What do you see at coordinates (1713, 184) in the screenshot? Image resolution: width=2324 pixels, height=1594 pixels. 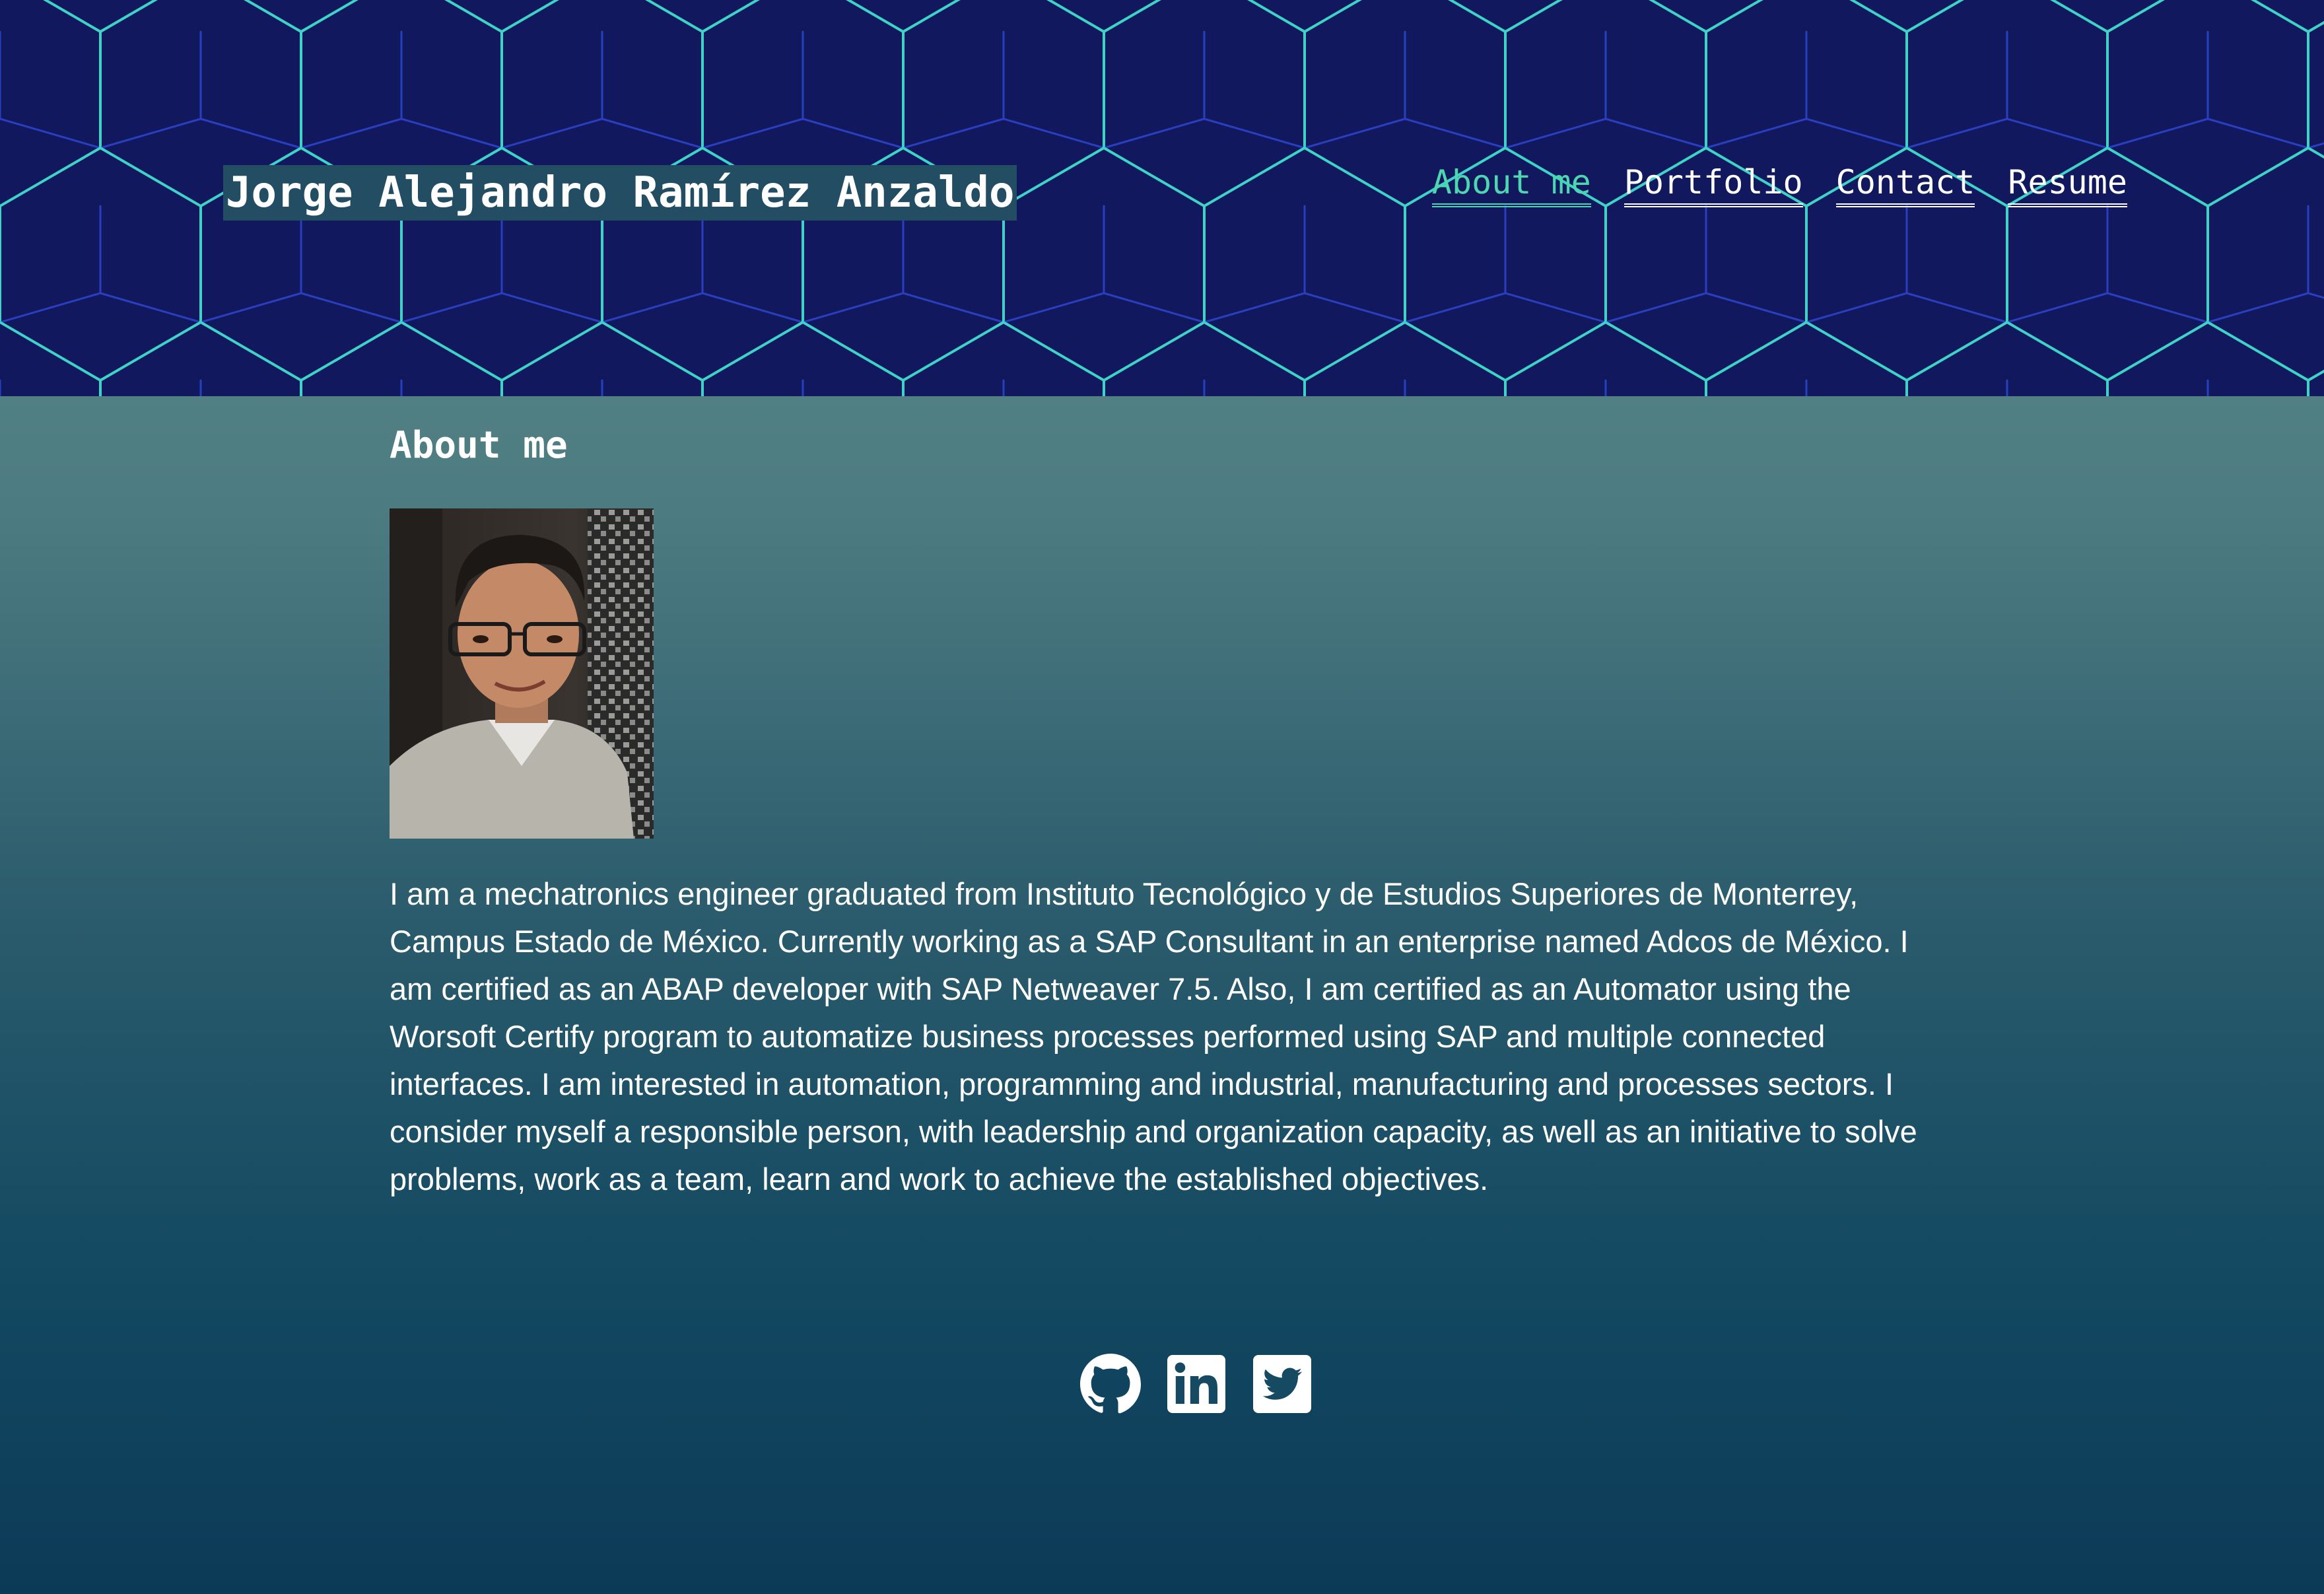 I see `nav-portfolio: Portfolio` at bounding box center [1713, 184].